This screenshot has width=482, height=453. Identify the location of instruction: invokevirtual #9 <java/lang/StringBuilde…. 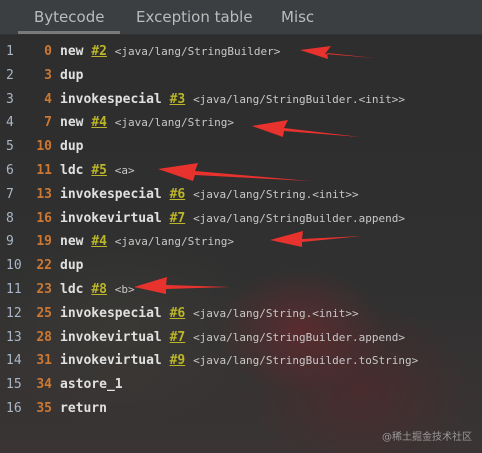
(239, 361).